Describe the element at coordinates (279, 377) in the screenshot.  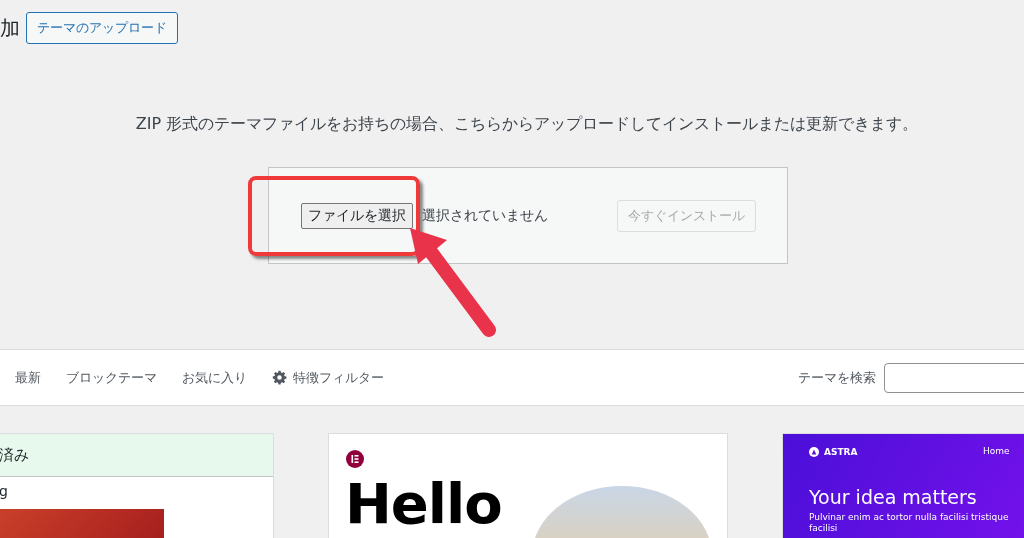
I see `settings-icon` at that location.